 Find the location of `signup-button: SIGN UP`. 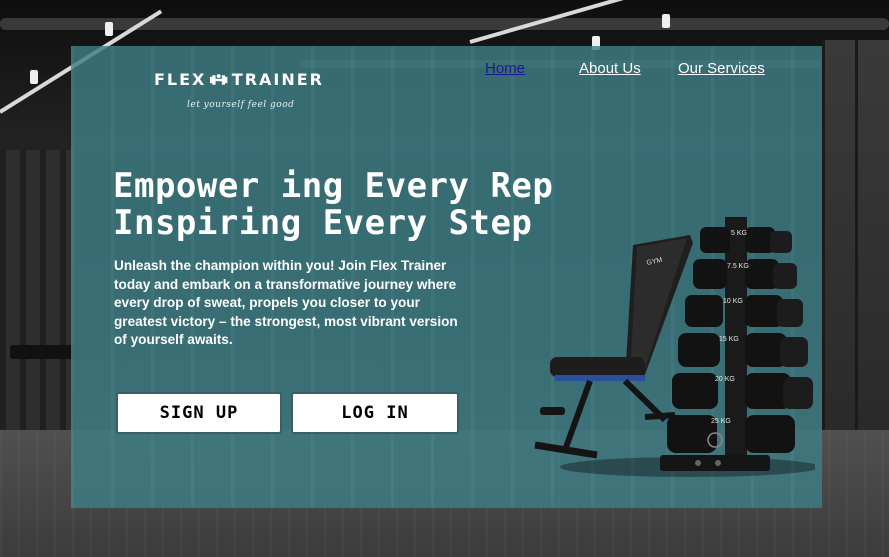

signup-button: SIGN UP is located at coordinates (199, 413).